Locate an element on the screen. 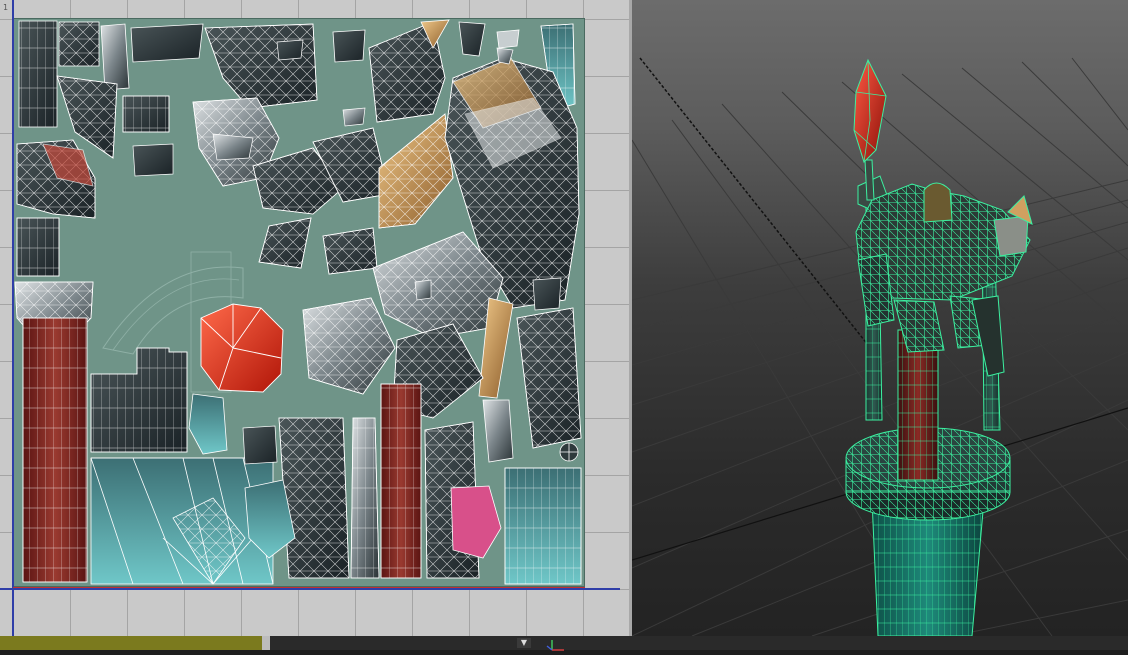 The height and width of the screenshot is (655, 1128). dropdown-toggle: ▼ is located at coordinates (524, 643).